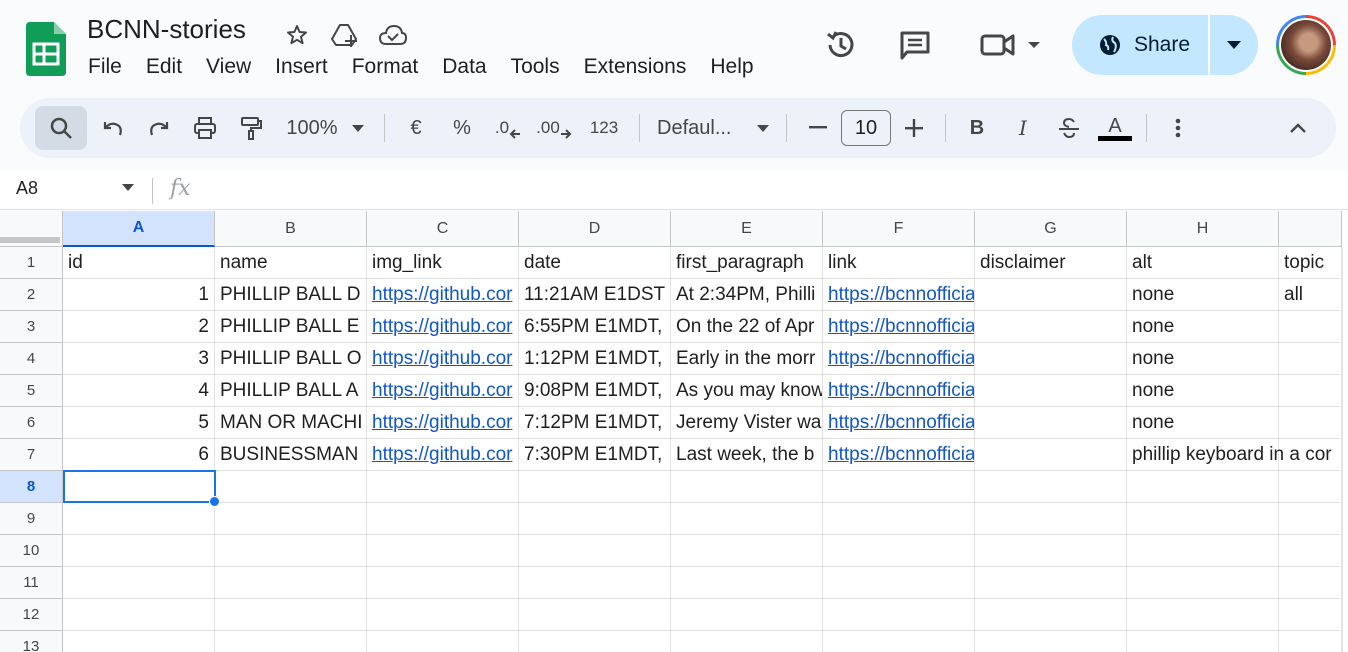 Image resolution: width=1348 pixels, height=652 pixels. I want to click on table-cell: 1:12PM E1MDT,, so click(595, 359).